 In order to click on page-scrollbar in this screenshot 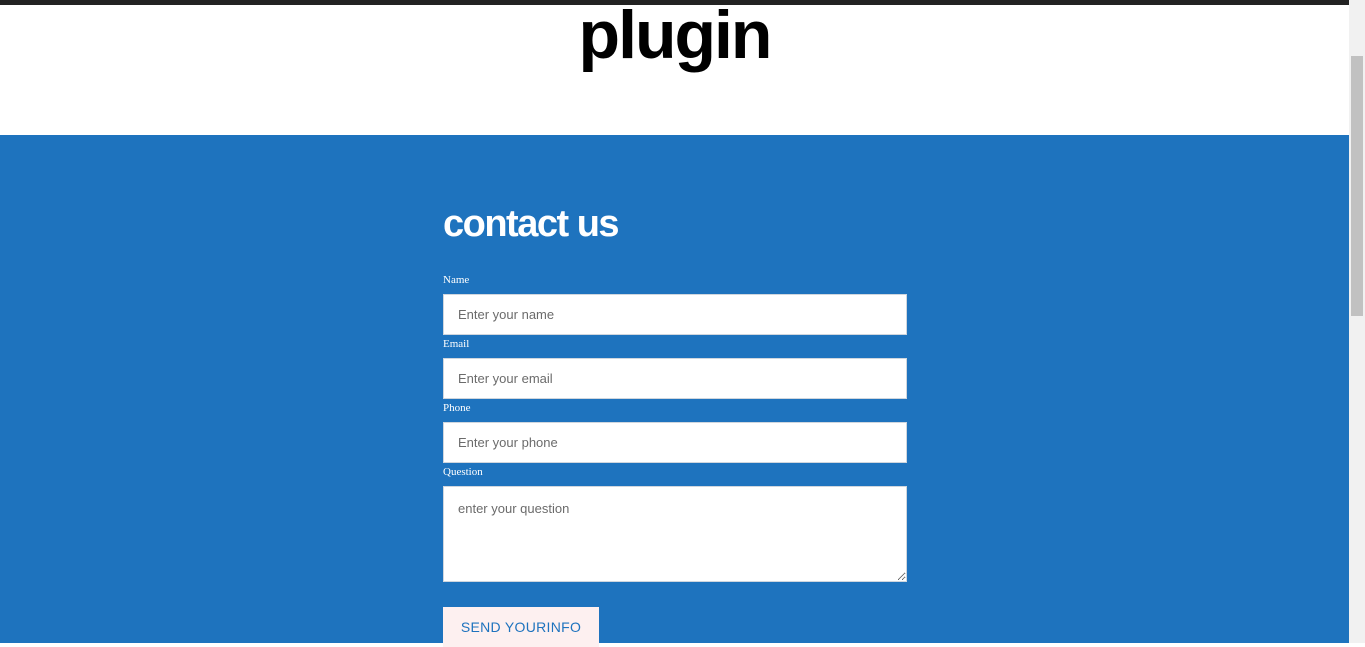, I will do `click(1357, 321)`.